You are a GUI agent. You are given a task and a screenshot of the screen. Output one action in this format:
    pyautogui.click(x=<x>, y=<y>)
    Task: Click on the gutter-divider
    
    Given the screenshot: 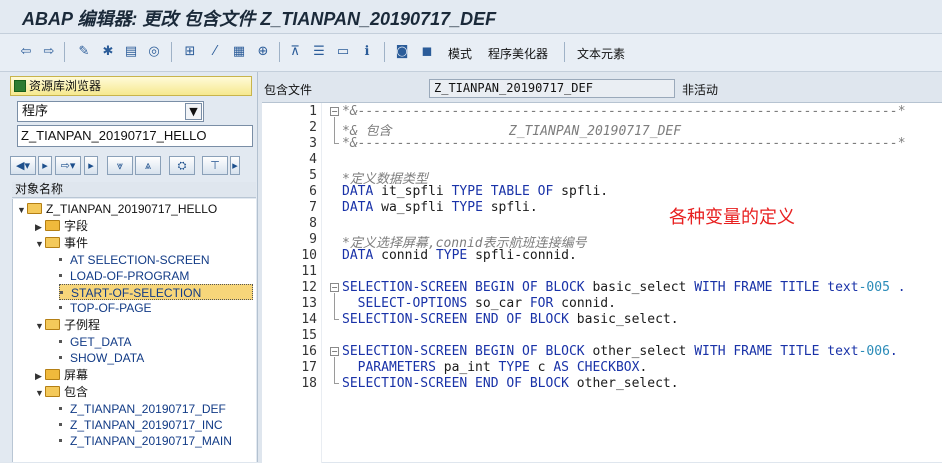 What is the action you would take?
    pyautogui.click(x=321, y=283)
    